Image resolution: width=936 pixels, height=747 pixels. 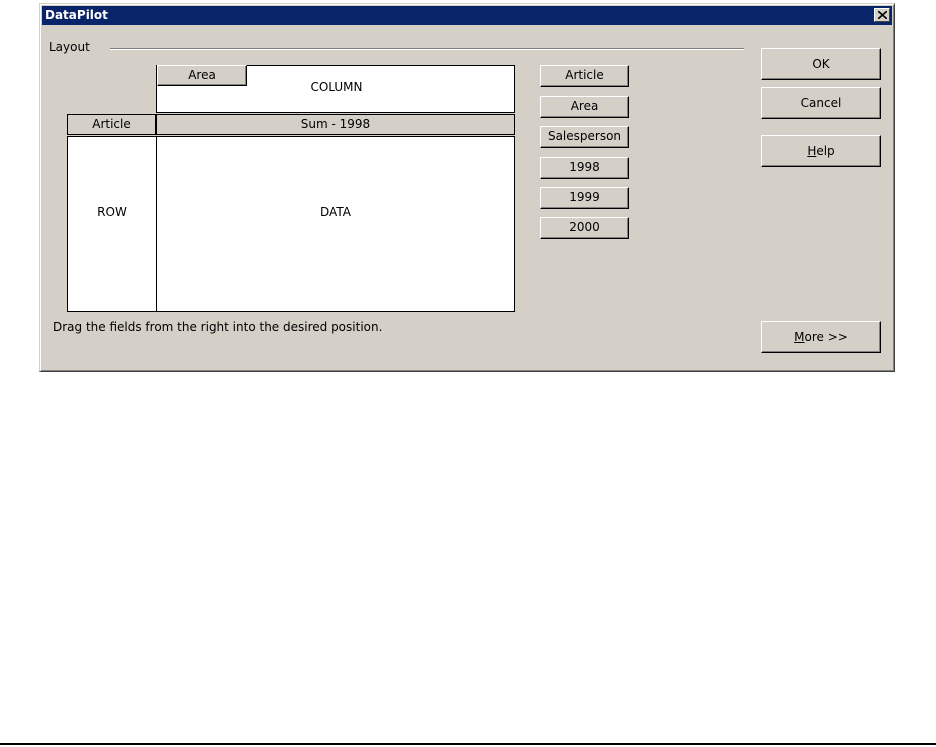 I want to click on close-icon, so click(x=882, y=15).